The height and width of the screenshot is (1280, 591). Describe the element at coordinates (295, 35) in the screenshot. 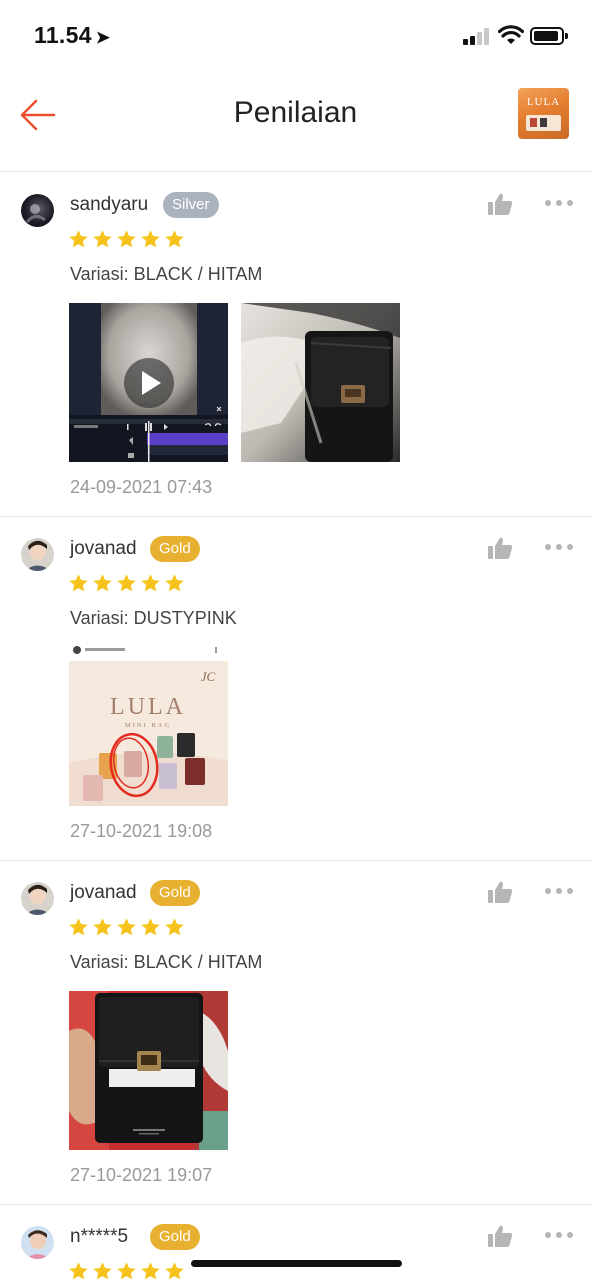

I see `status-bar: 11.54 ➤` at that location.